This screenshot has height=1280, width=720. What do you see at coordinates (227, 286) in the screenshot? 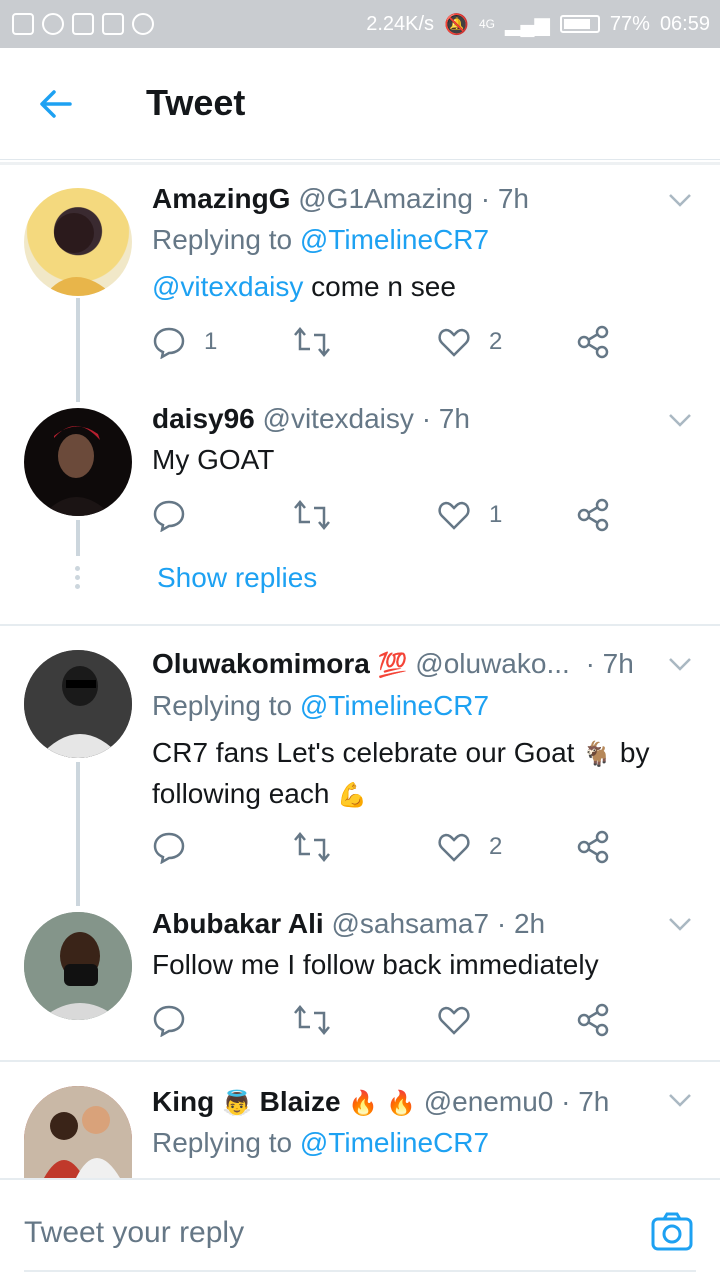
I see `mention-link: @vitexdaisy` at bounding box center [227, 286].